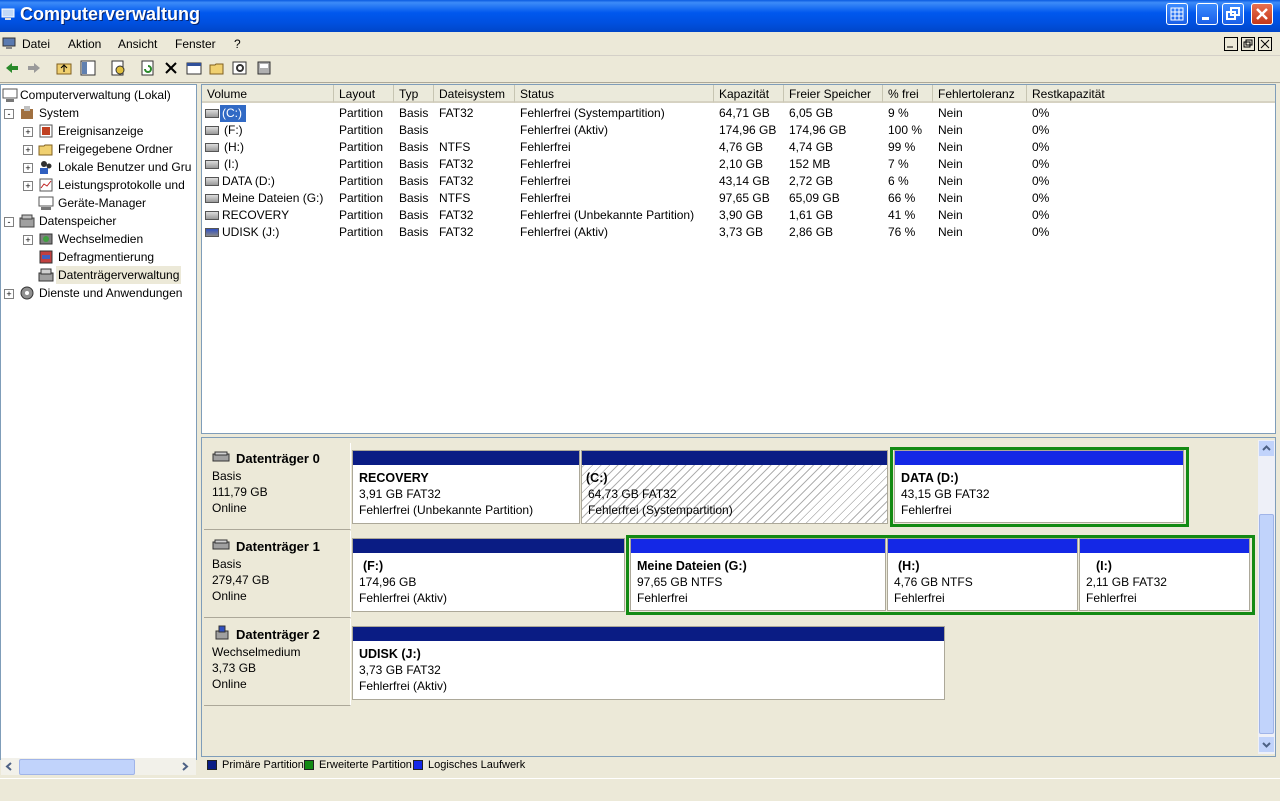  I want to click on col-dateisystem: Dateisystem, so click(474, 94).